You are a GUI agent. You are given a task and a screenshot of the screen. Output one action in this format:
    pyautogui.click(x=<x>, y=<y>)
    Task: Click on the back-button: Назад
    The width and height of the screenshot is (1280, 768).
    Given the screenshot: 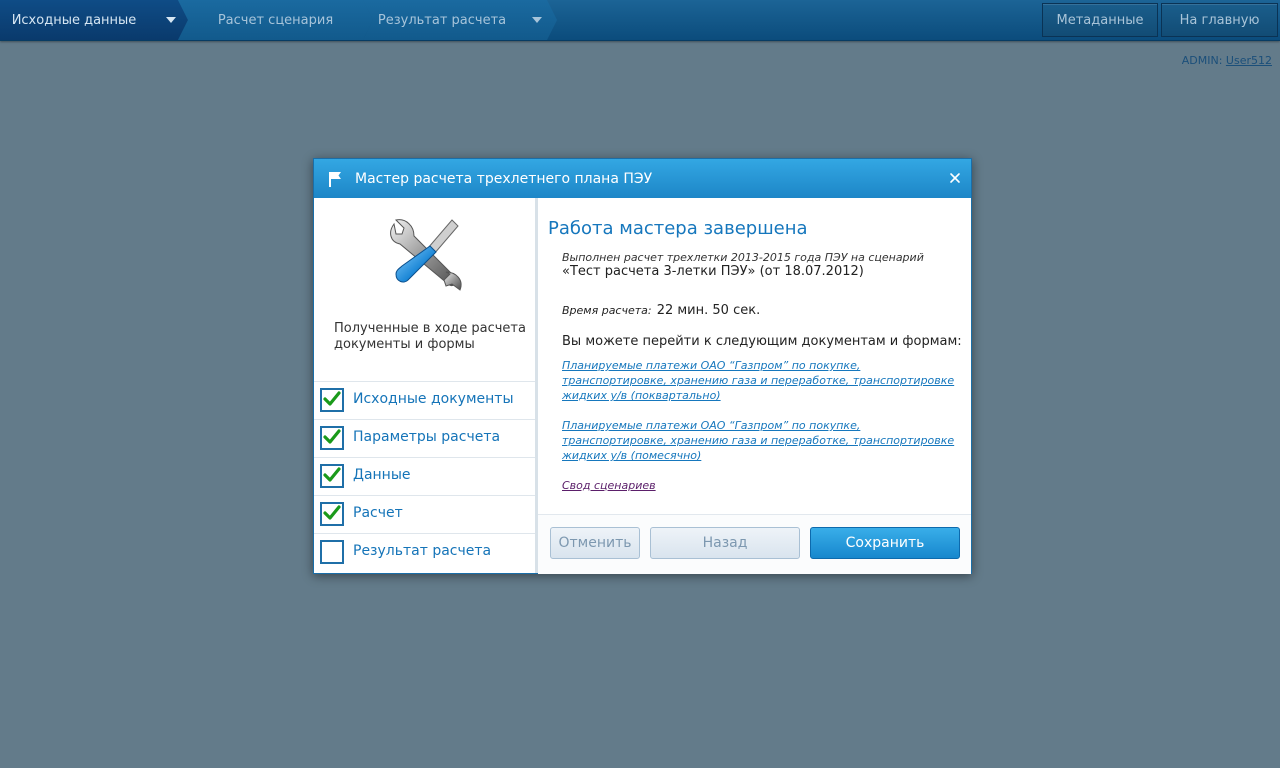 What is the action you would take?
    pyautogui.click(x=725, y=543)
    